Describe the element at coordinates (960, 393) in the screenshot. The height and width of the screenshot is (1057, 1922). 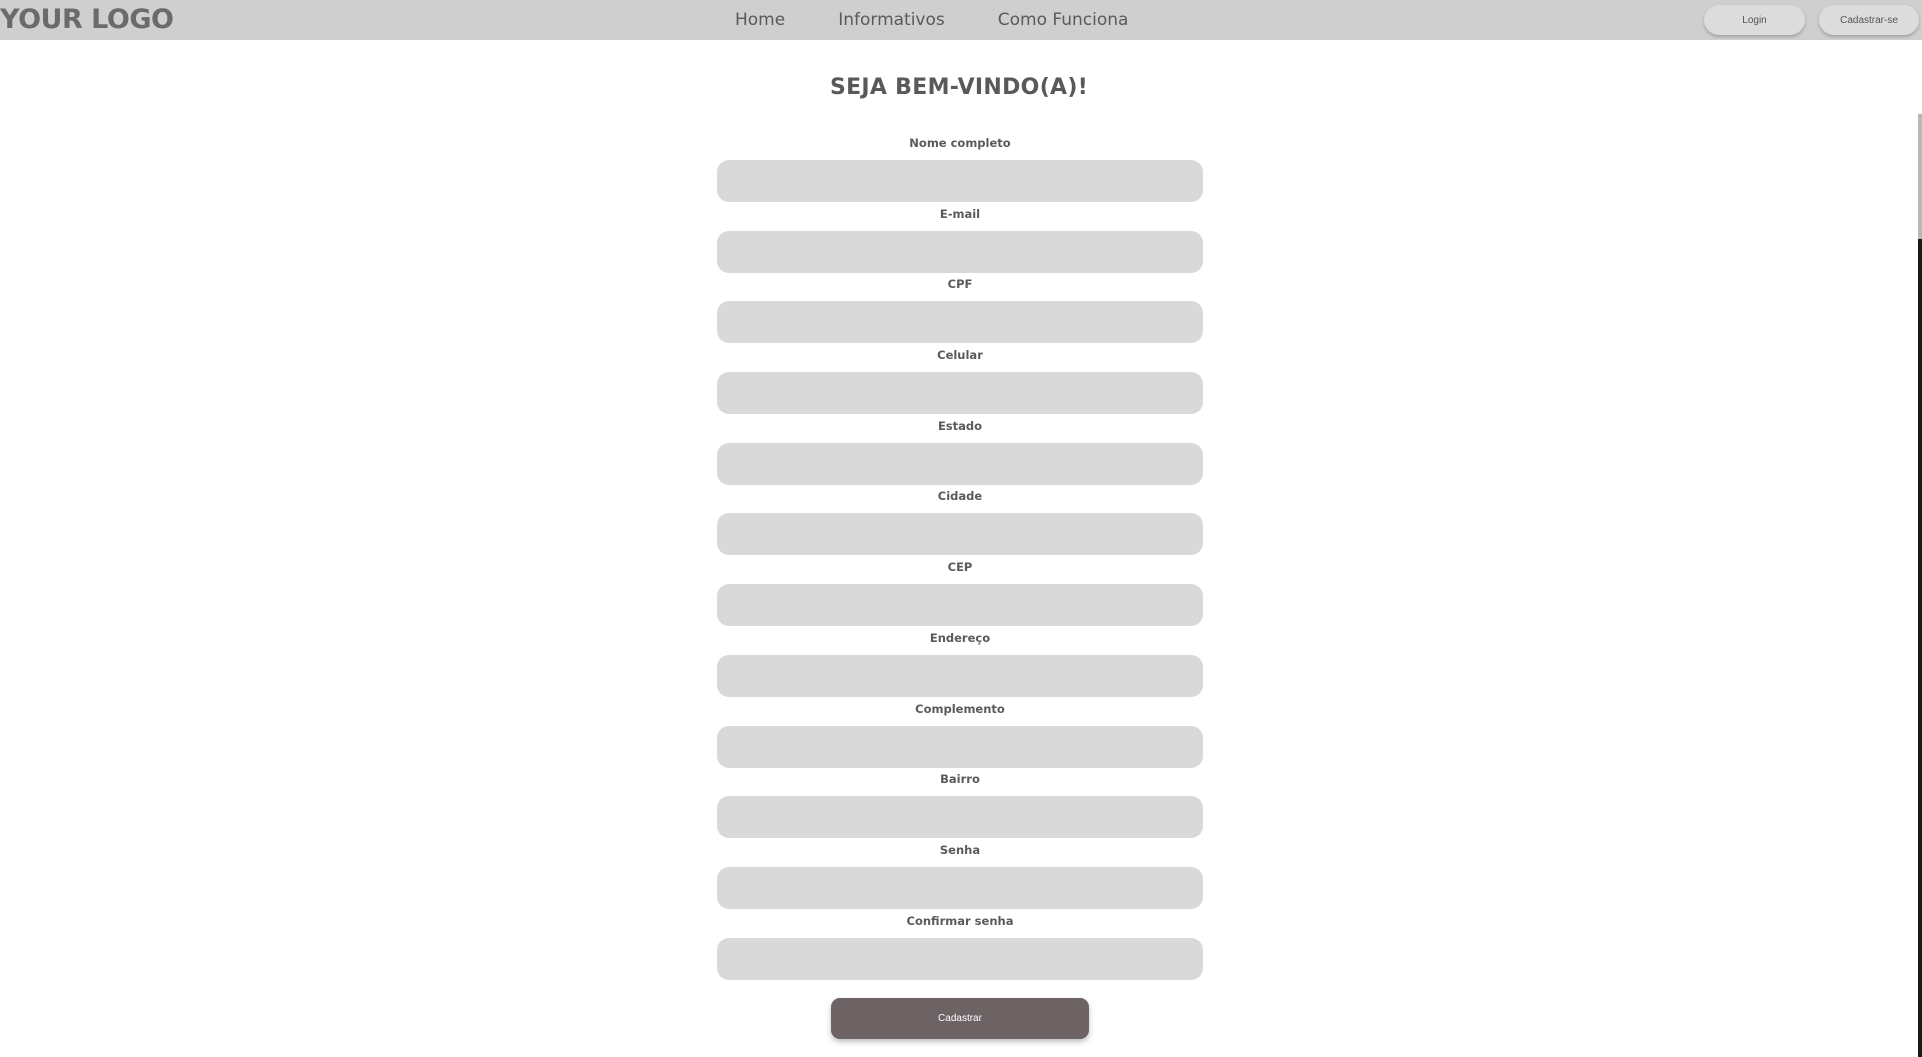
I see `celular-input` at that location.